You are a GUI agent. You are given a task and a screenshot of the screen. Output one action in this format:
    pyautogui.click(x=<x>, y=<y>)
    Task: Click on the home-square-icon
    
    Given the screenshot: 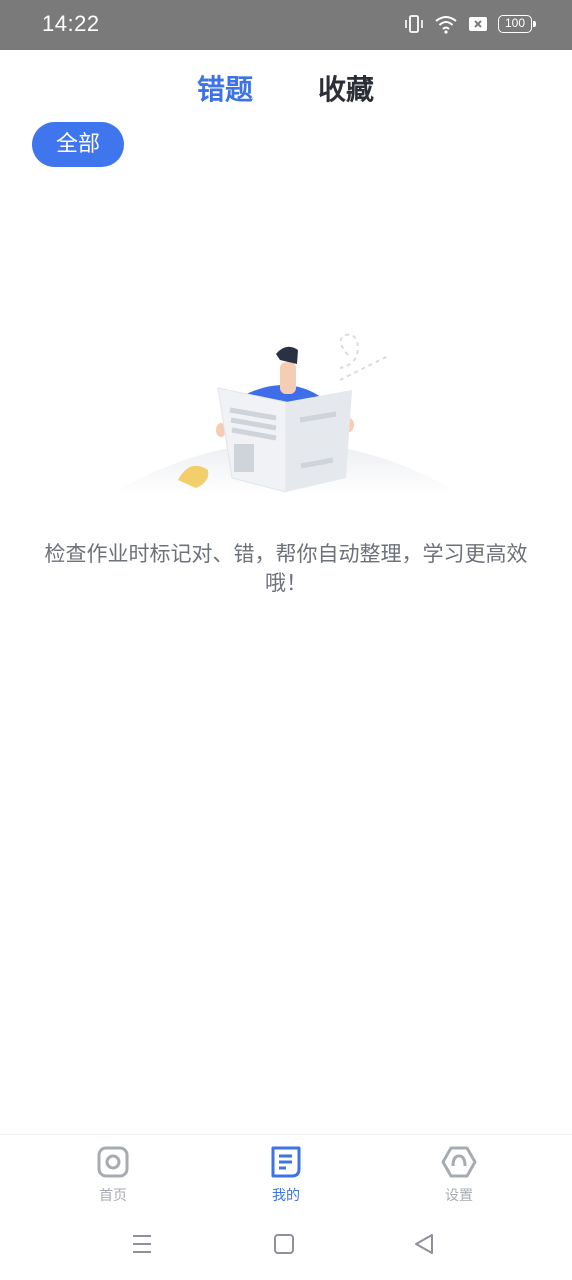 What is the action you would take?
    pyautogui.click(x=284, y=1244)
    